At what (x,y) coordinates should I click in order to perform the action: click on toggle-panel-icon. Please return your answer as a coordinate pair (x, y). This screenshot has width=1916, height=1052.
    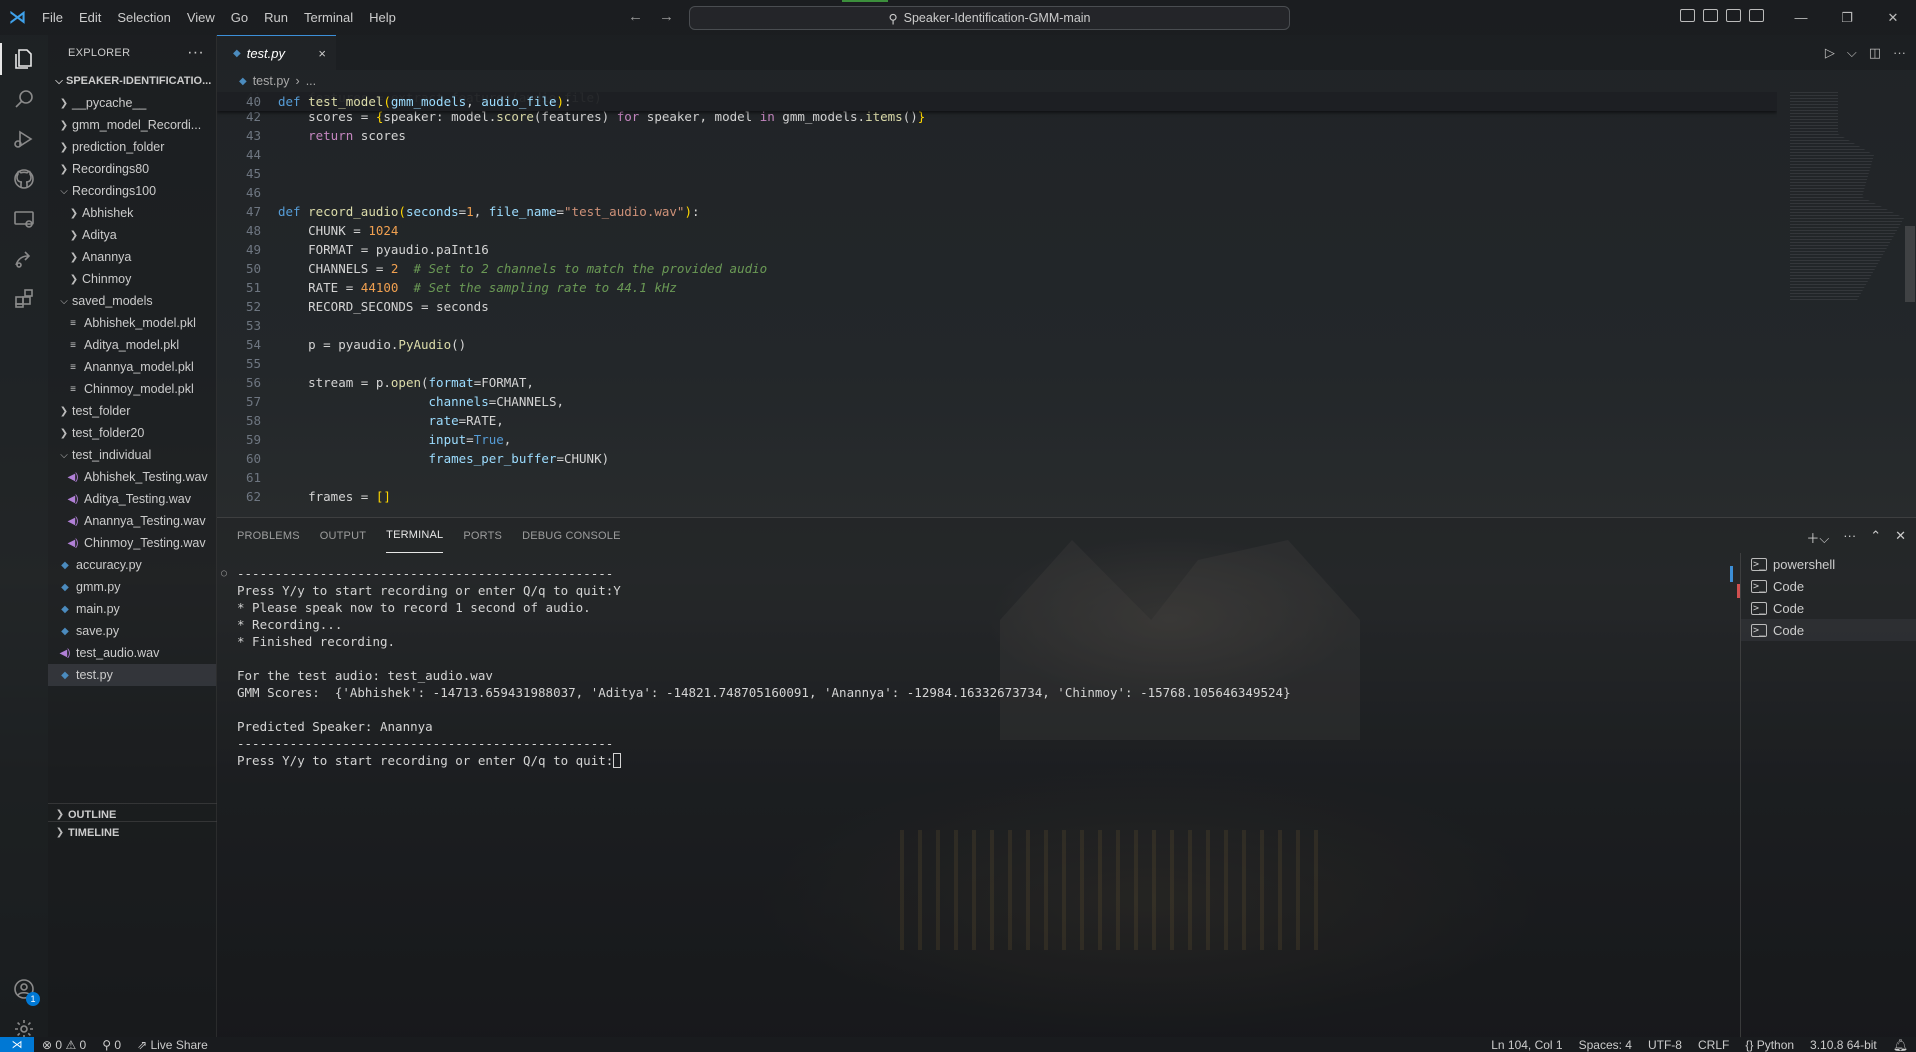
    Looking at the image, I should click on (1710, 15).